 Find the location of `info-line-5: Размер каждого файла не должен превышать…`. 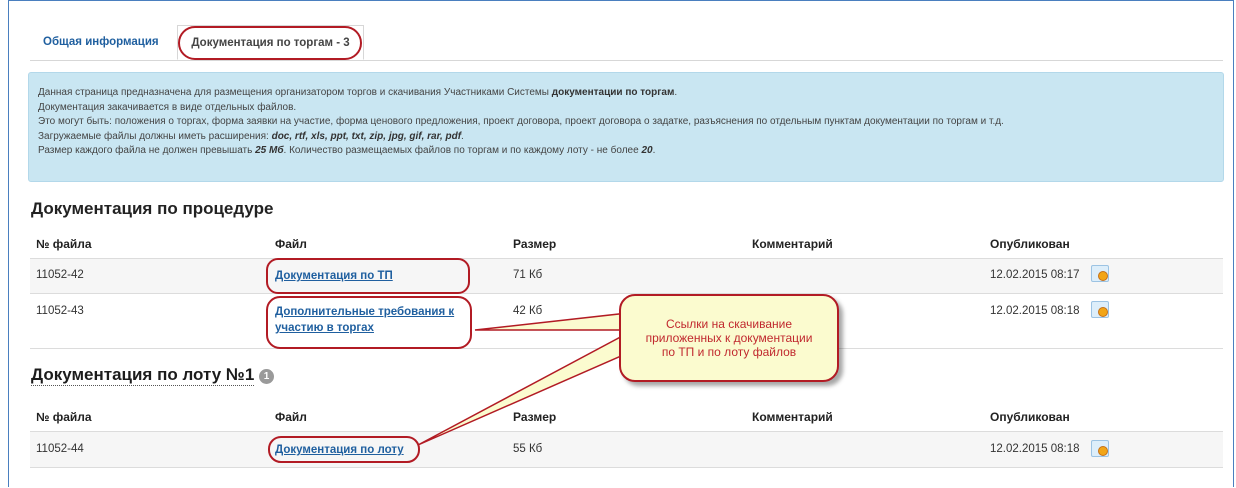

info-line-5: Размер каждого файла не должен превышать… is located at coordinates (630, 151).